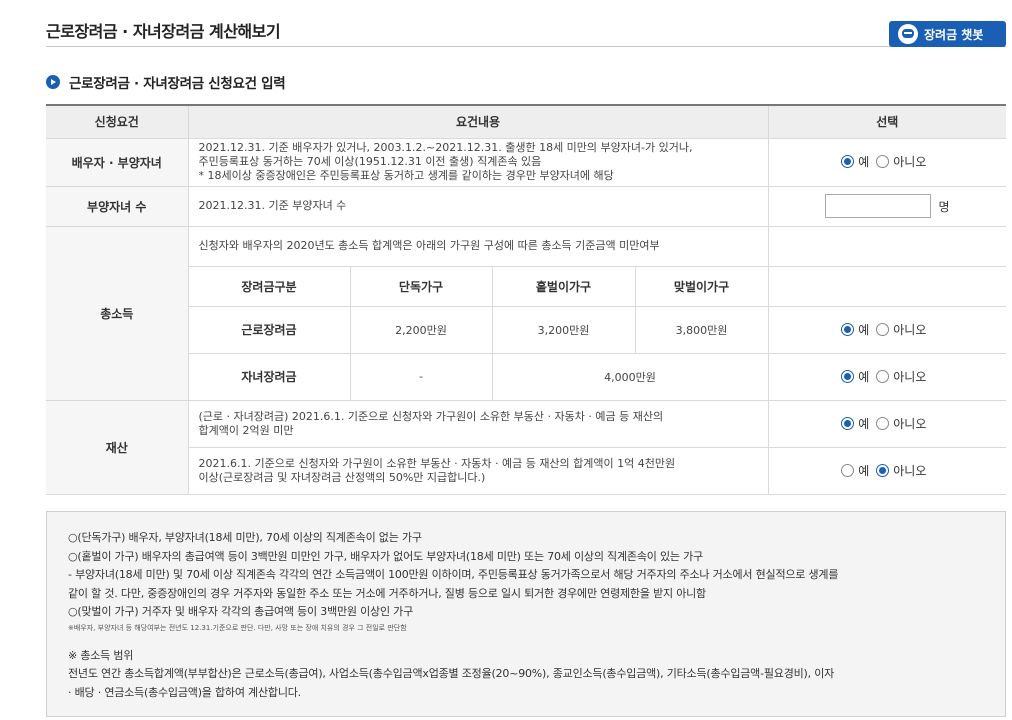 The image size is (1012, 720). Describe the element at coordinates (269, 286) in the screenshot. I see `income-col-type: 장려금구분` at that location.